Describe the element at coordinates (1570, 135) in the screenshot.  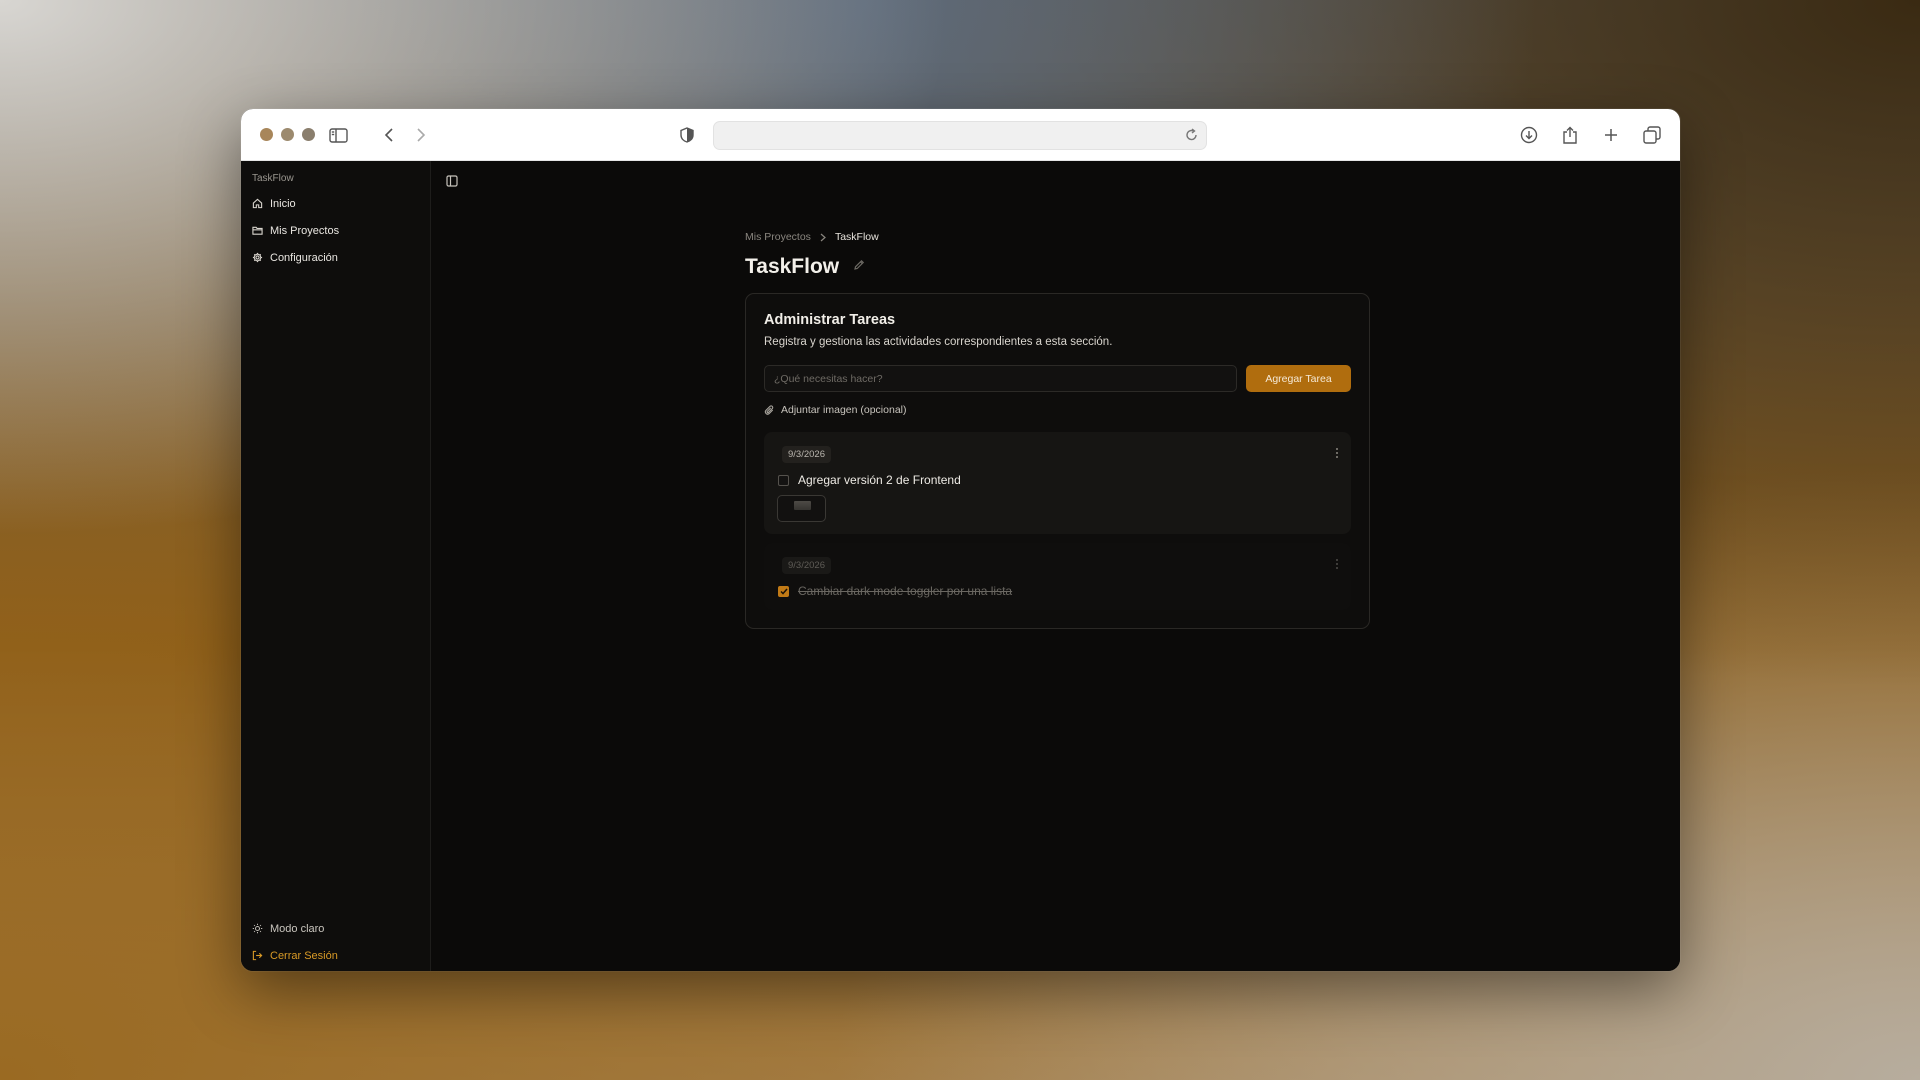
I see `share-icon` at that location.